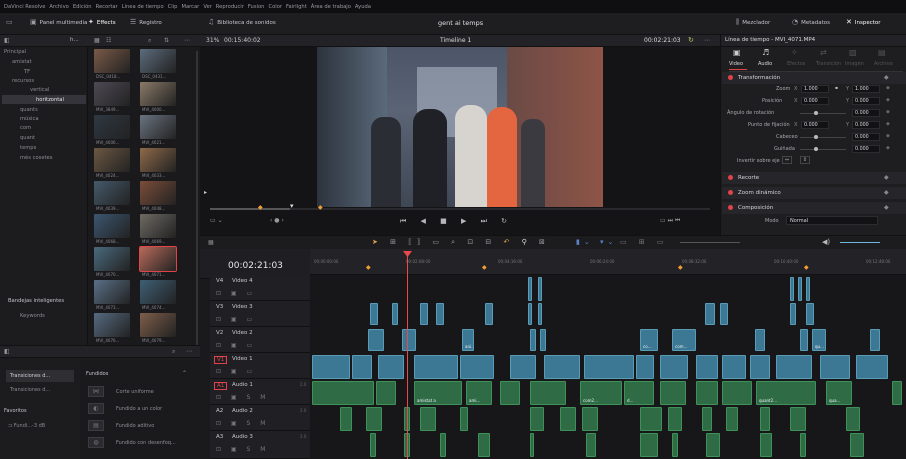 This screenshot has width=906, height=459. Describe the element at coordinates (866, 149) in the screenshot. I see `y-value-field: 0.000` at that location.